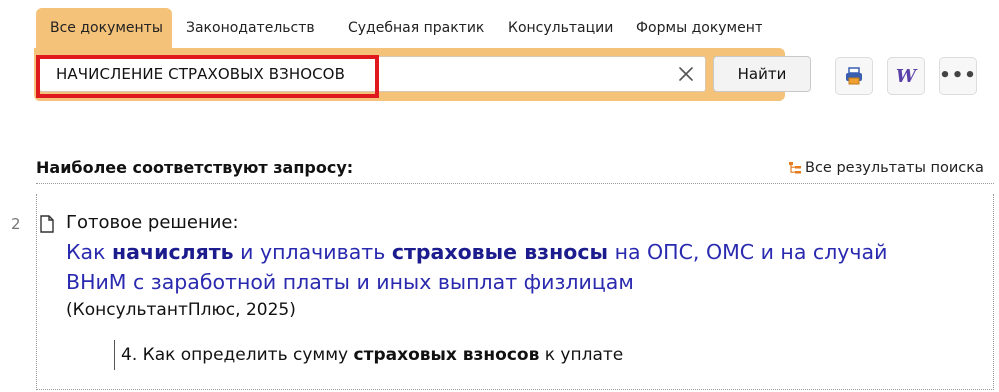 This screenshot has width=999, height=392. I want to click on result-number: 2, so click(16, 224).